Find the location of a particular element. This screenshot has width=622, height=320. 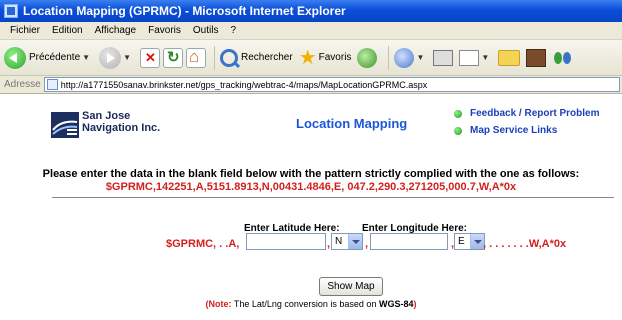

search-button: Rechercher is located at coordinates (256, 57).